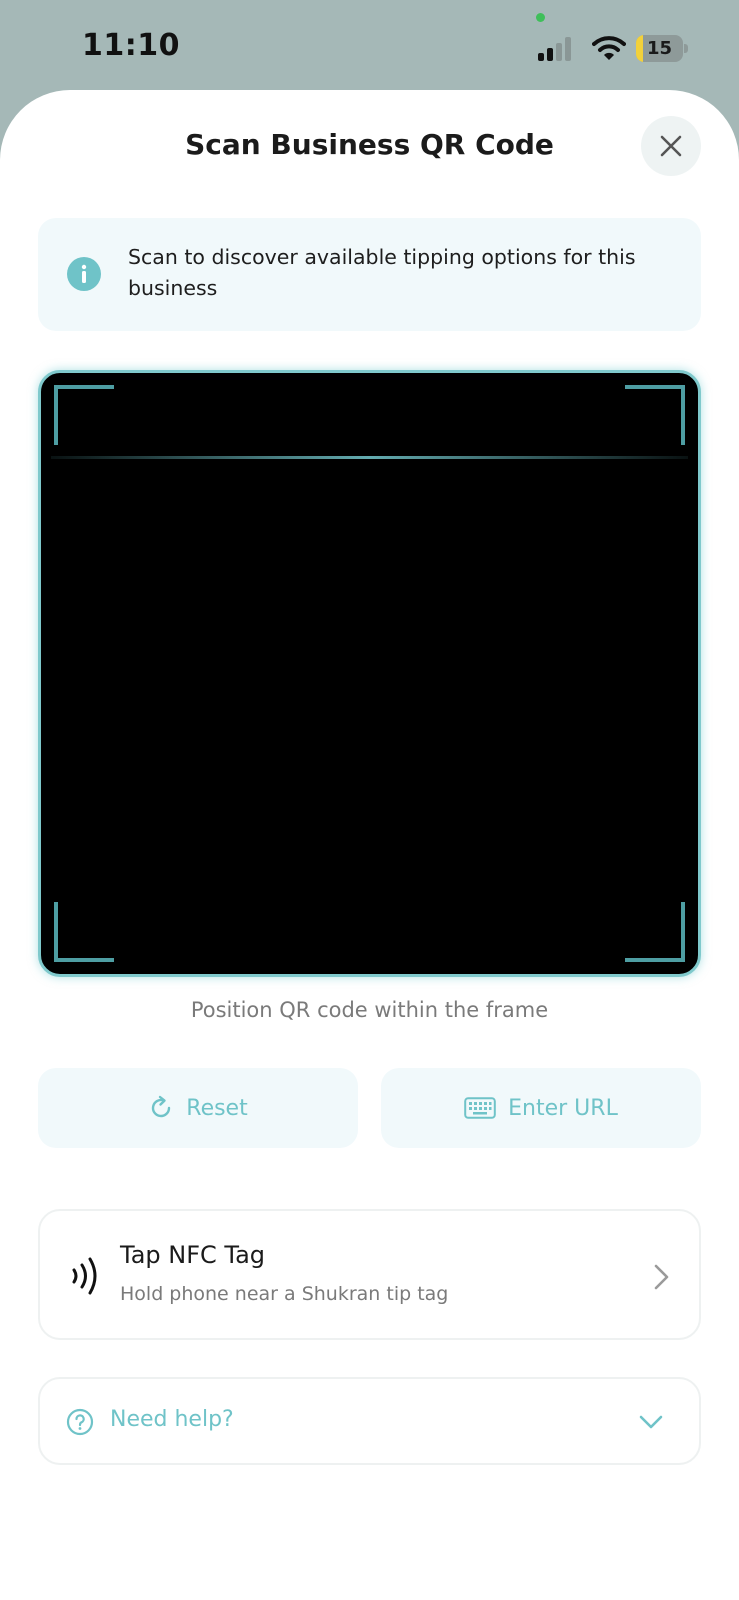  I want to click on wifi-icon, so click(609, 48).